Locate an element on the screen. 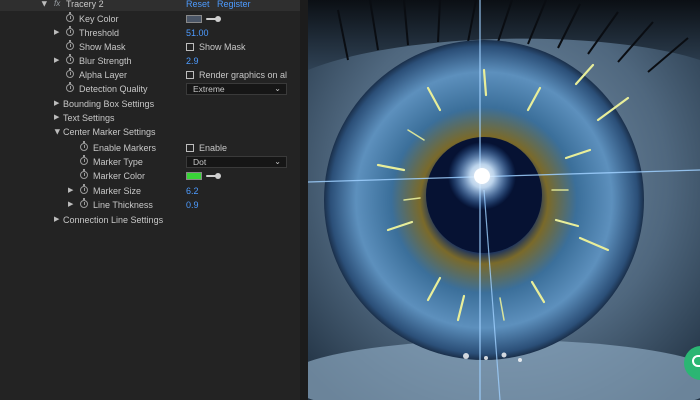 Image resolution: width=700 pixels, height=400 pixels. property-row-key-color: Key Color is located at coordinates (150, 19).